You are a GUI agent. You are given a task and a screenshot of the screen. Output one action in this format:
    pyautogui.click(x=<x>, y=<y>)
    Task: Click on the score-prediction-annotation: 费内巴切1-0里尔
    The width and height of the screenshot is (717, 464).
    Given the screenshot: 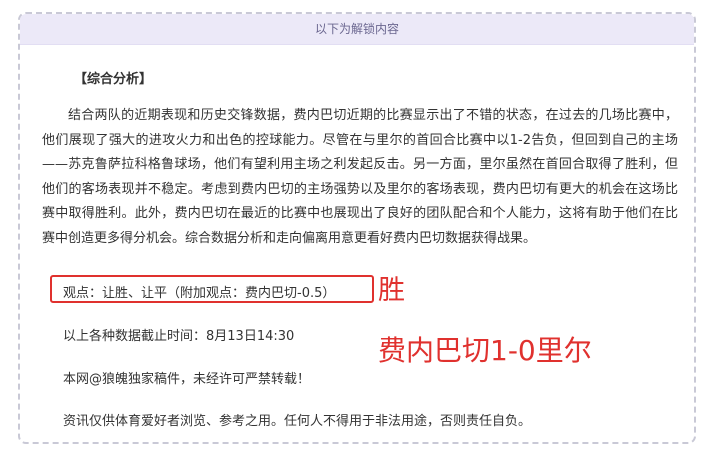 What is the action you would take?
    pyautogui.click(x=485, y=350)
    